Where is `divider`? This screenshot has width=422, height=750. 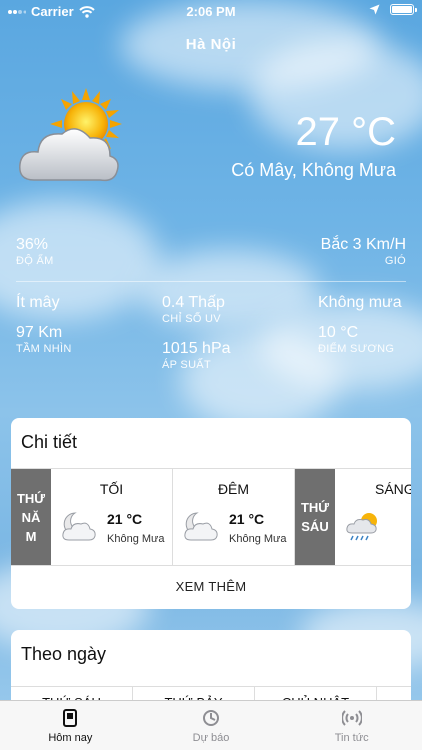 divider is located at coordinates (211, 281).